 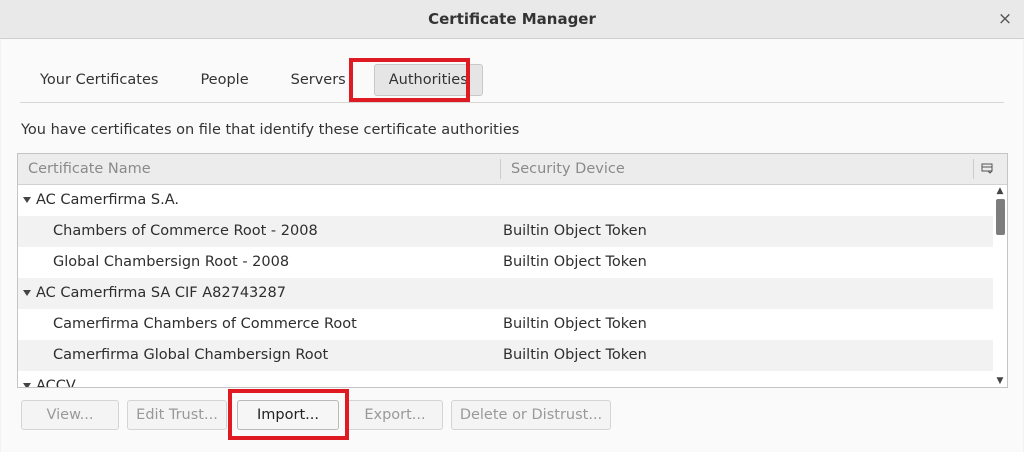 I want to click on tab-your-certificates: Your Certificates, so click(x=98, y=80).